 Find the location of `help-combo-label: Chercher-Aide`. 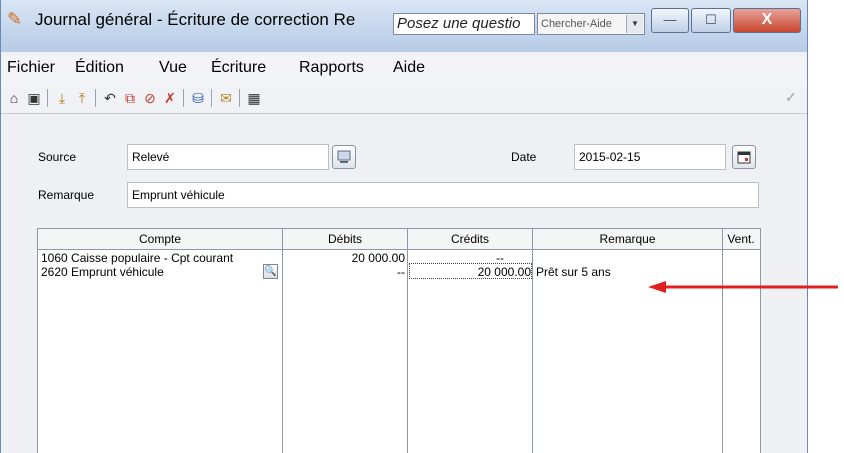

help-combo-label: Chercher-Aide is located at coordinates (576, 24).